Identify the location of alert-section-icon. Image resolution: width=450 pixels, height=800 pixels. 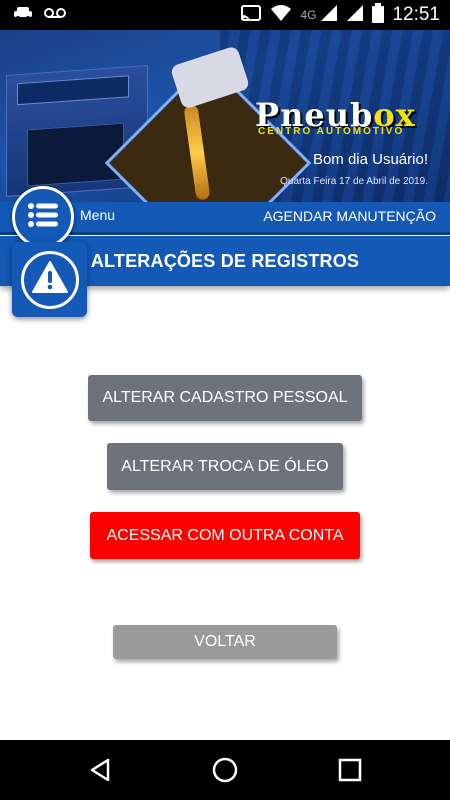
(49, 279).